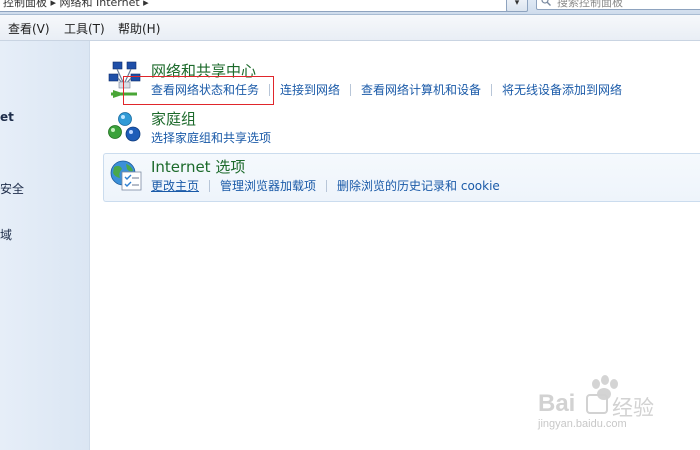 Image resolution: width=700 pixels, height=450 pixels. What do you see at coordinates (254, 6) in the screenshot?
I see `address-input: 控制面板 ▸ 网络和 Internet ▸` at bounding box center [254, 6].